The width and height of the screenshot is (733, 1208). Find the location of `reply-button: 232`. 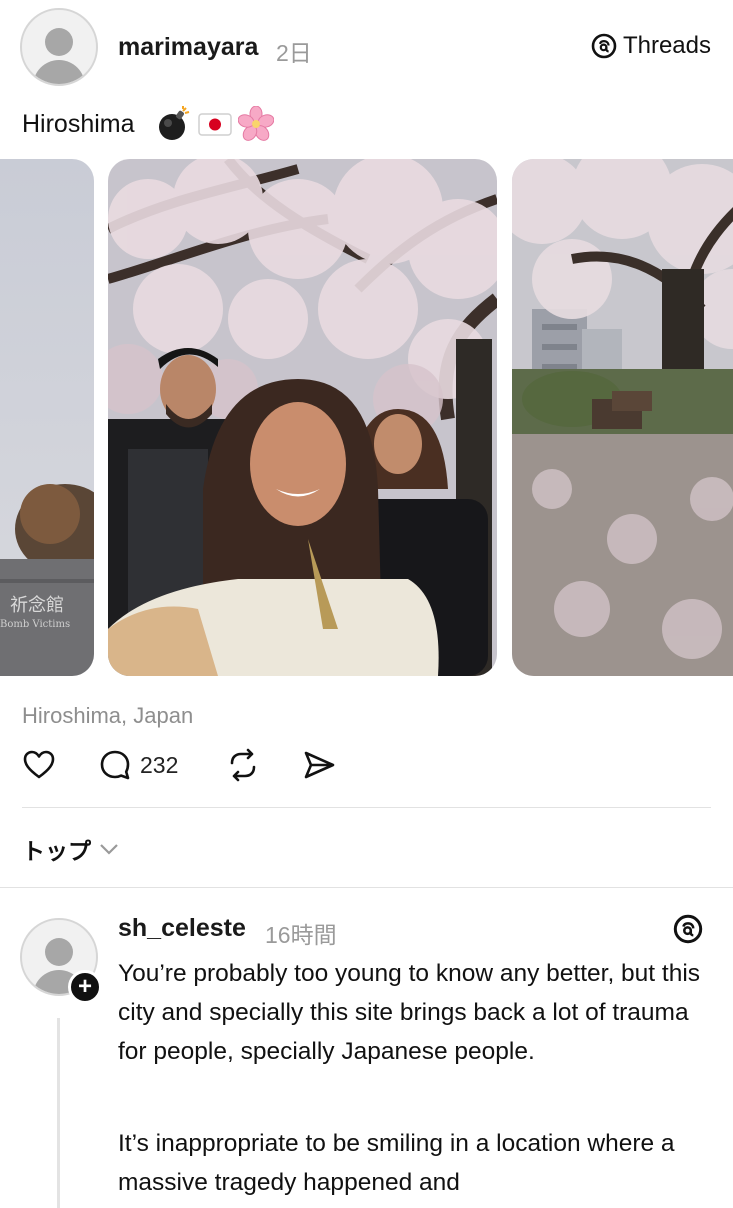

reply-button: 232 is located at coordinates (138, 765).